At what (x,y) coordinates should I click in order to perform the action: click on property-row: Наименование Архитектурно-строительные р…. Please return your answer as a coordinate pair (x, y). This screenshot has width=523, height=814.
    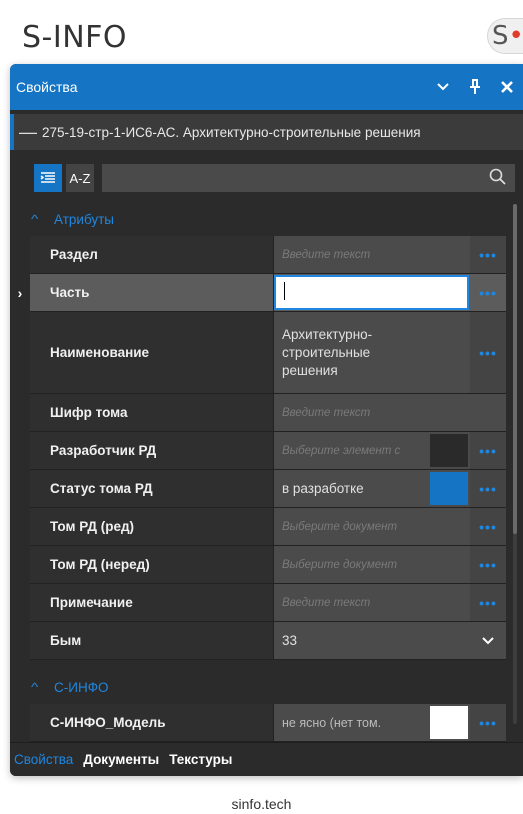
    Looking at the image, I should click on (268, 353).